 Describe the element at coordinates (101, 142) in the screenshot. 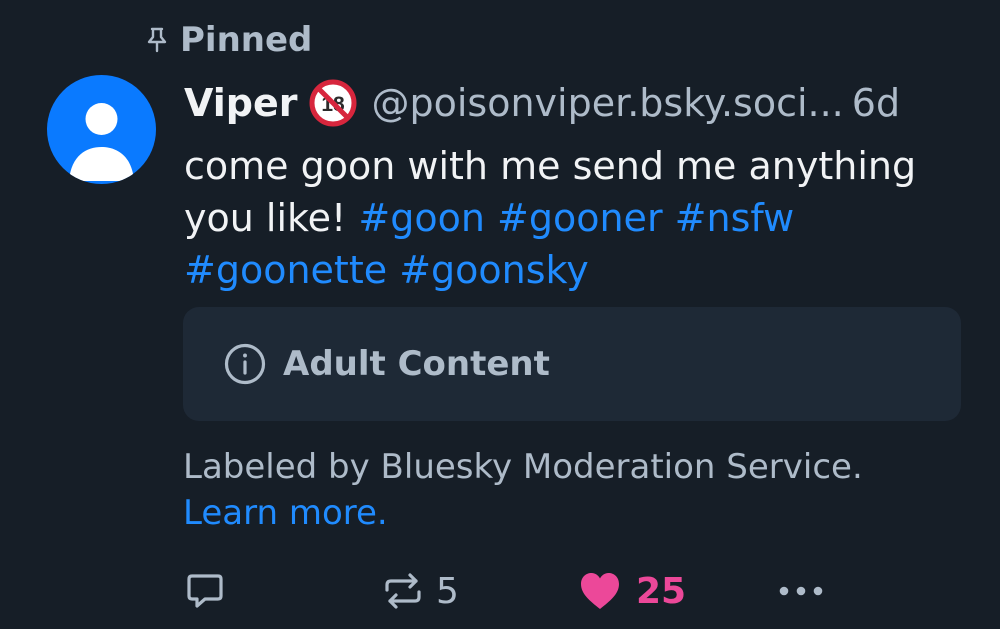

I see `default-user-avatar` at that location.